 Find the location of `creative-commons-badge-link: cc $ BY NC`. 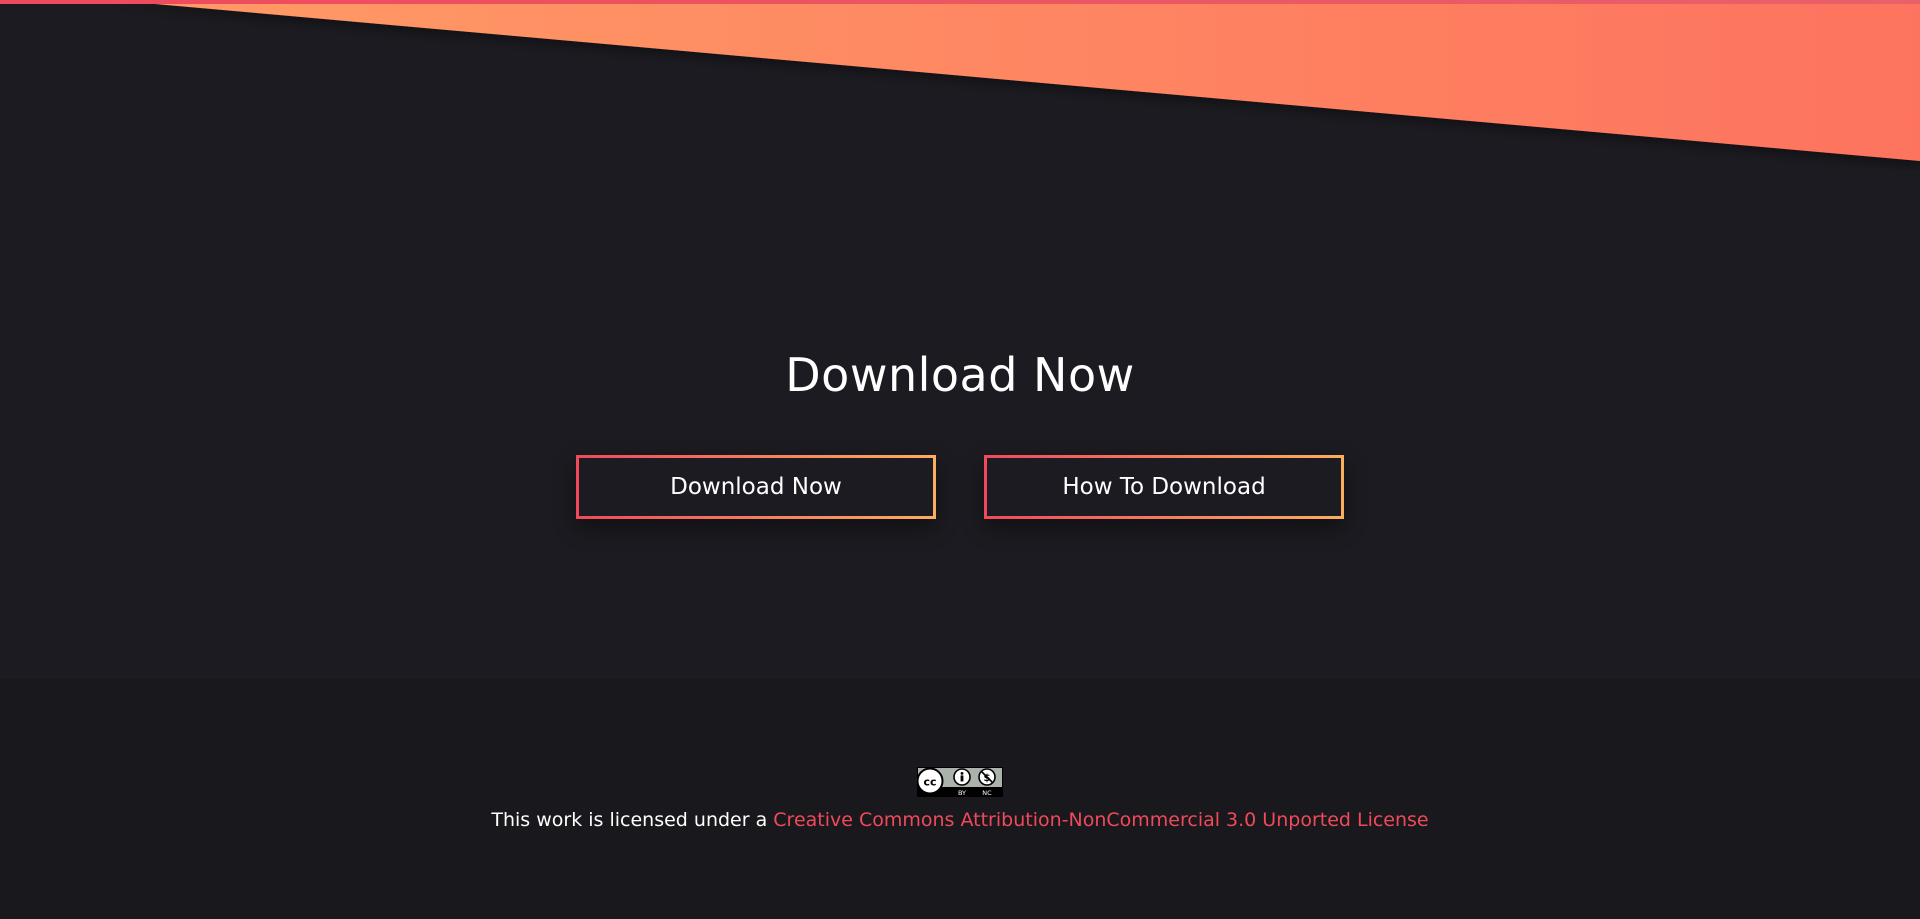

creative-commons-badge-link: cc $ BY NC is located at coordinates (959, 782).